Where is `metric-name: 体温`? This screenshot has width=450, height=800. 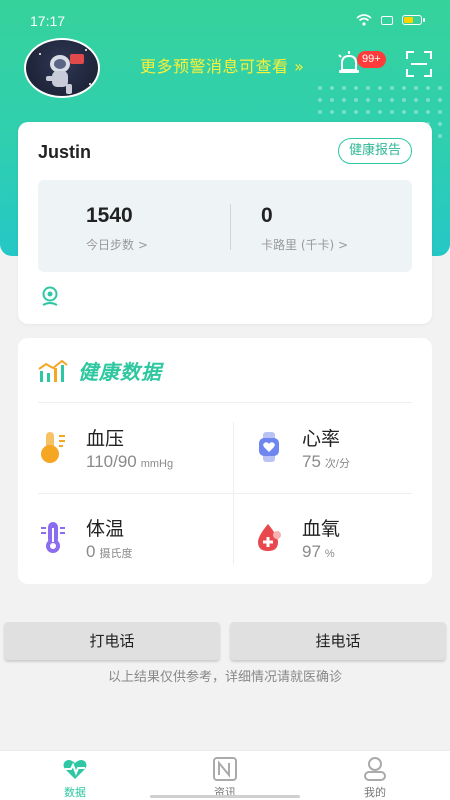
metric-name: 体温 is located at coordinates (105, 529).